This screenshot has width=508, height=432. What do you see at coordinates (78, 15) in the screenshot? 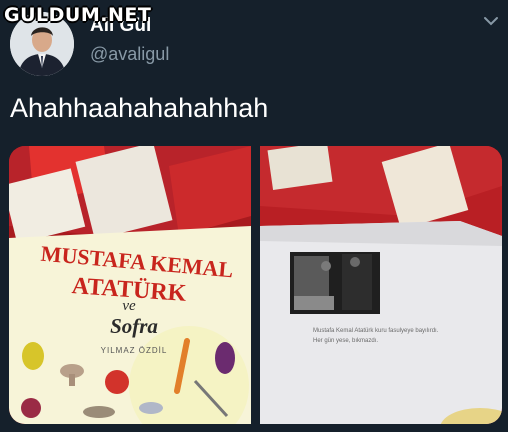
I see `watermark: GULDUM.NET` at bounding box center [78, 15].